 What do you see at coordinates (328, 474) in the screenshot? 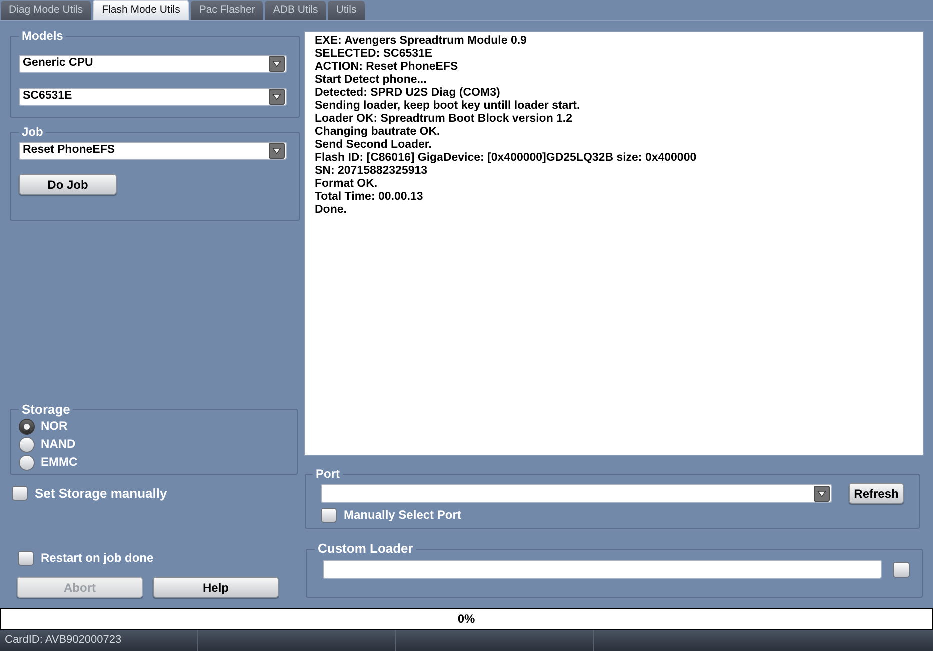
I see `group-title: Port` at bounding box center [328, 474].